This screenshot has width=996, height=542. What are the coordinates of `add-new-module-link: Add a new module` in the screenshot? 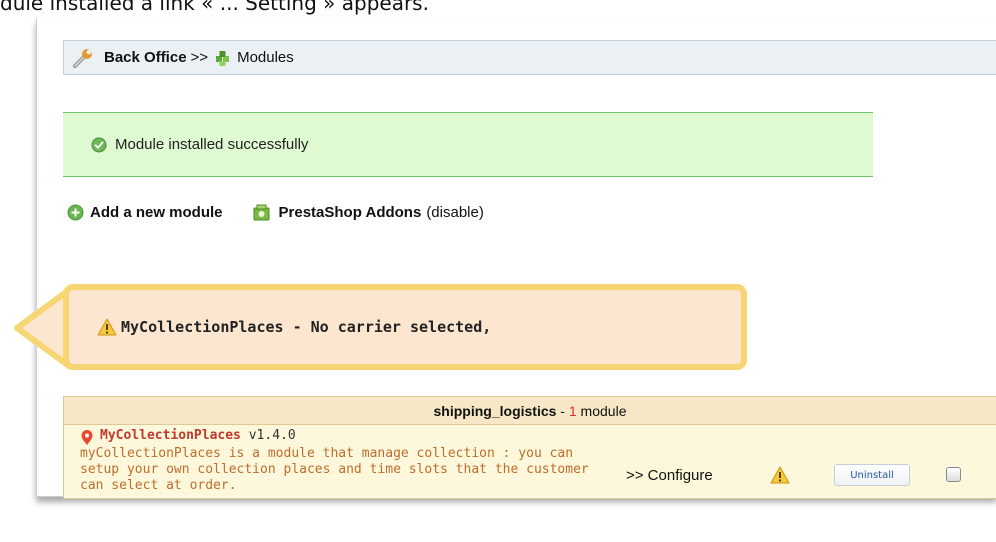 It's located at (156, 212).